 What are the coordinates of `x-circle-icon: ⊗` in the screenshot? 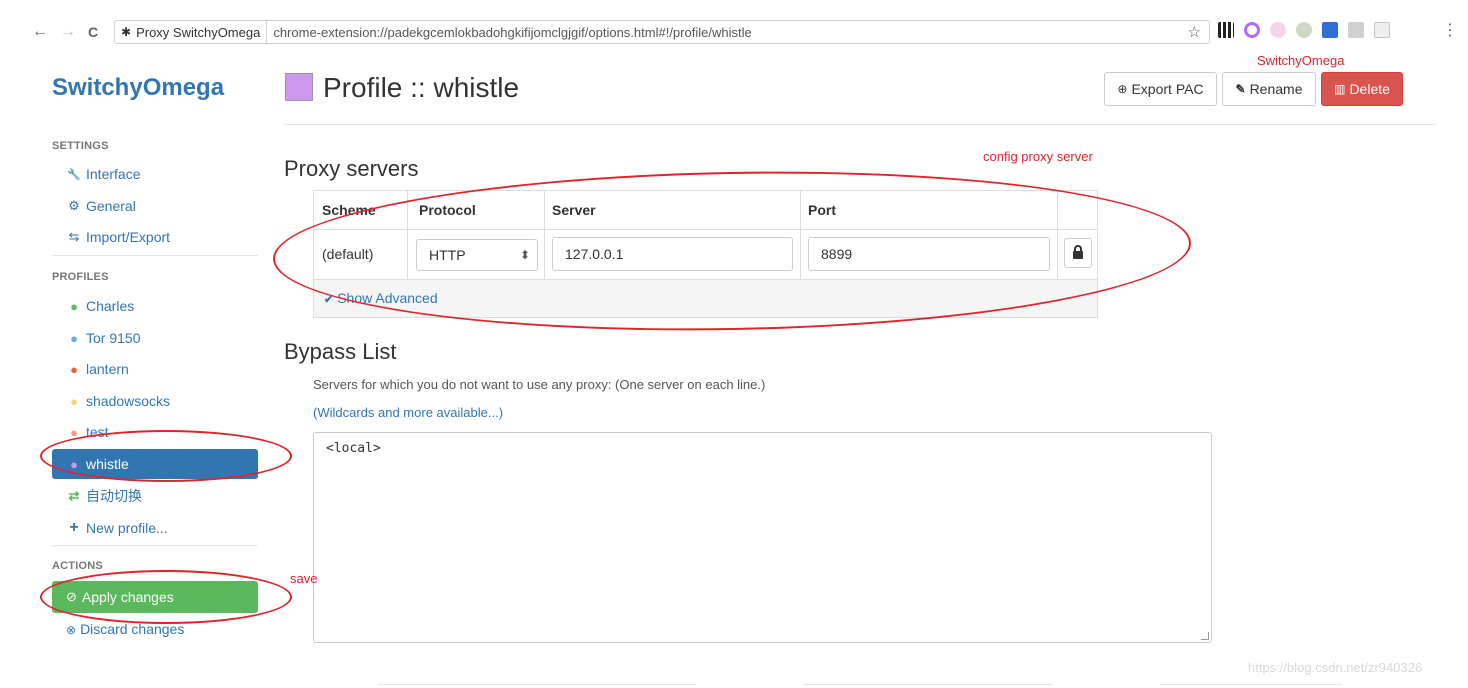 It's located at (71, 630).